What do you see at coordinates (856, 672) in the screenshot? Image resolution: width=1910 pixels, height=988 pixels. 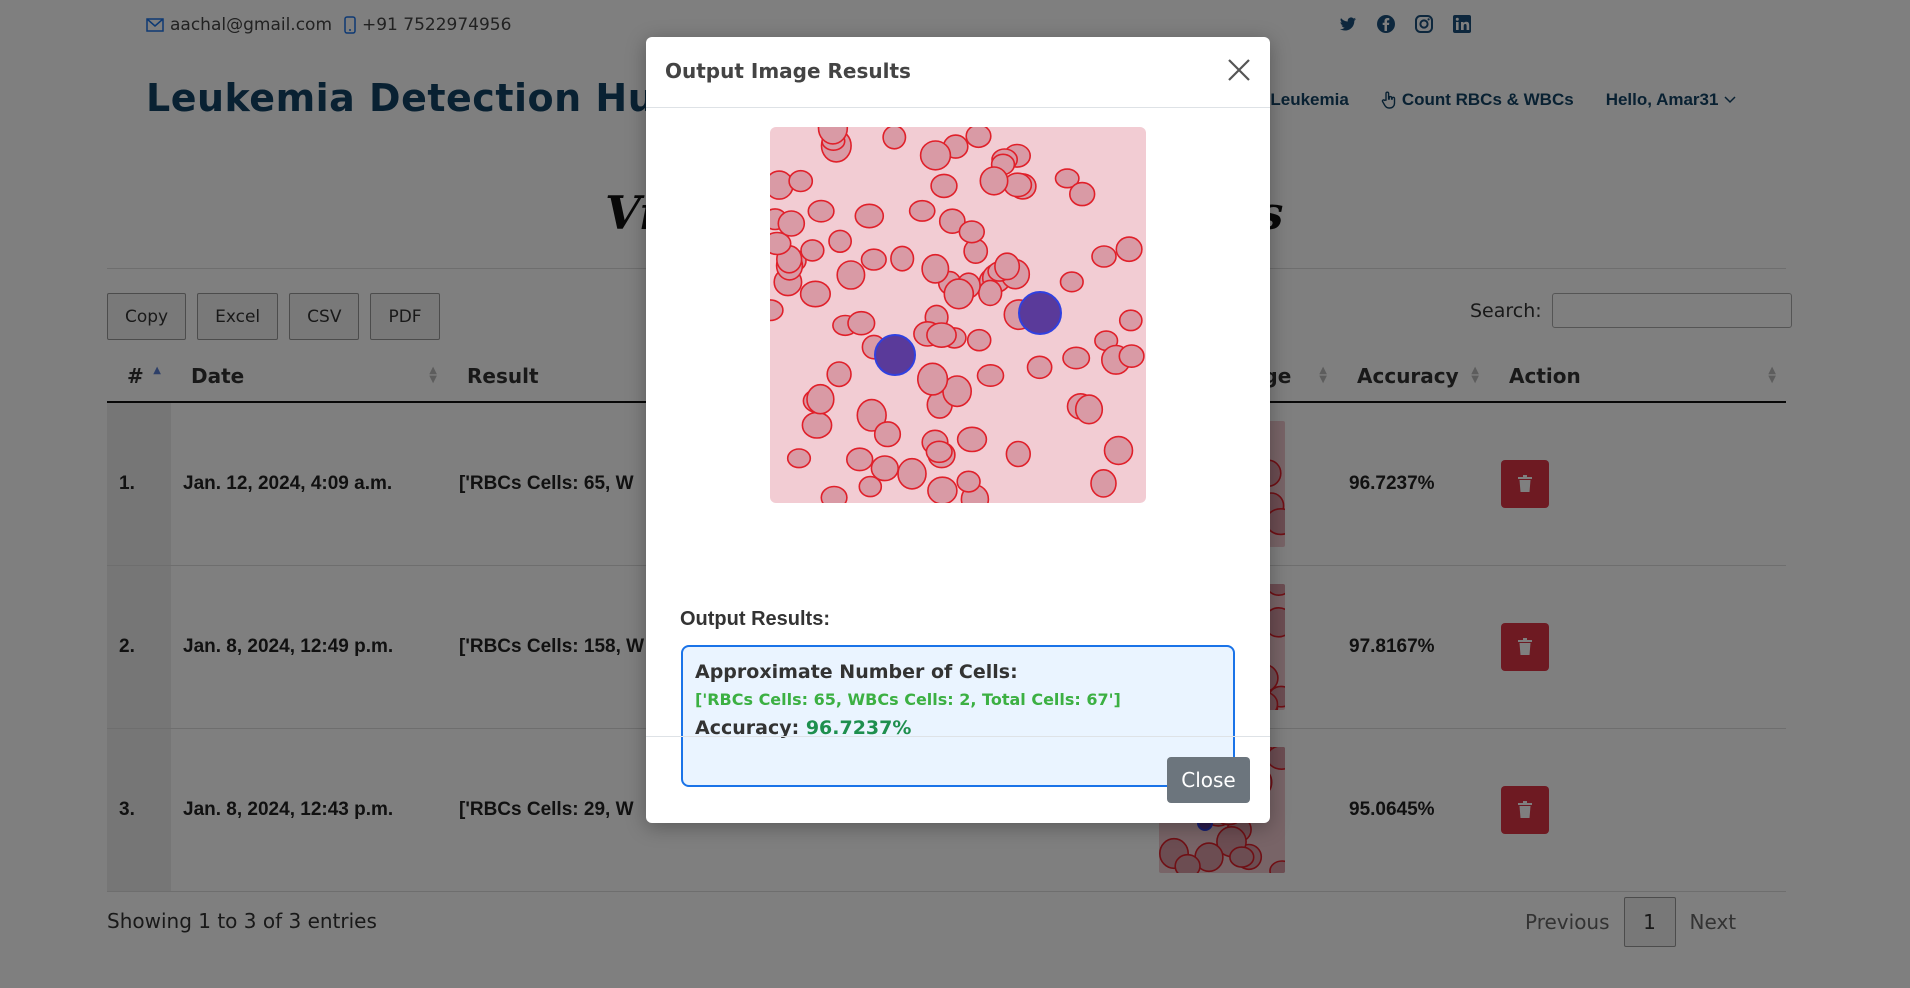 I see `cells-heading: Approximate Number of Cells:` at bounding box center [856, 672].